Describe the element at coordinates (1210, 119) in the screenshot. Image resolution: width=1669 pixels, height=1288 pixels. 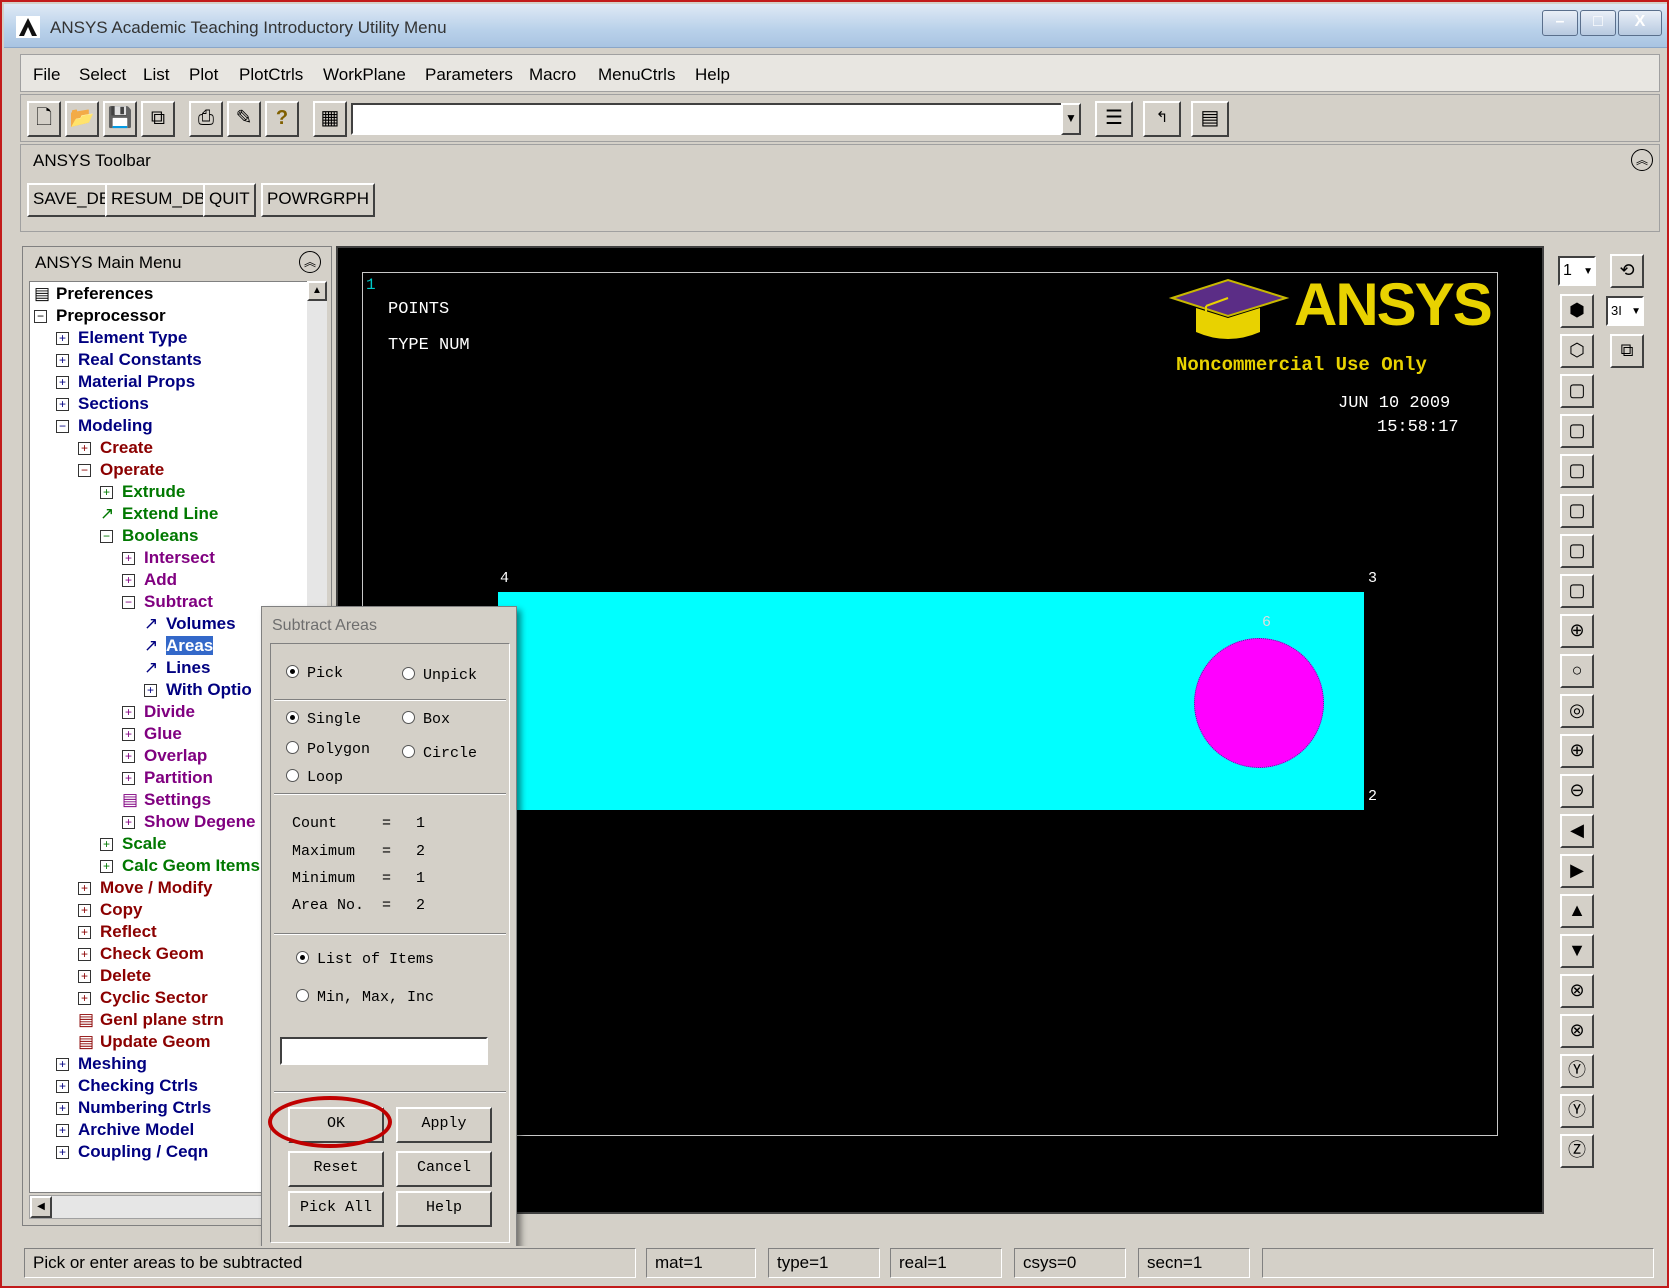
I see `contact-manager-icon: ▤` at that location.